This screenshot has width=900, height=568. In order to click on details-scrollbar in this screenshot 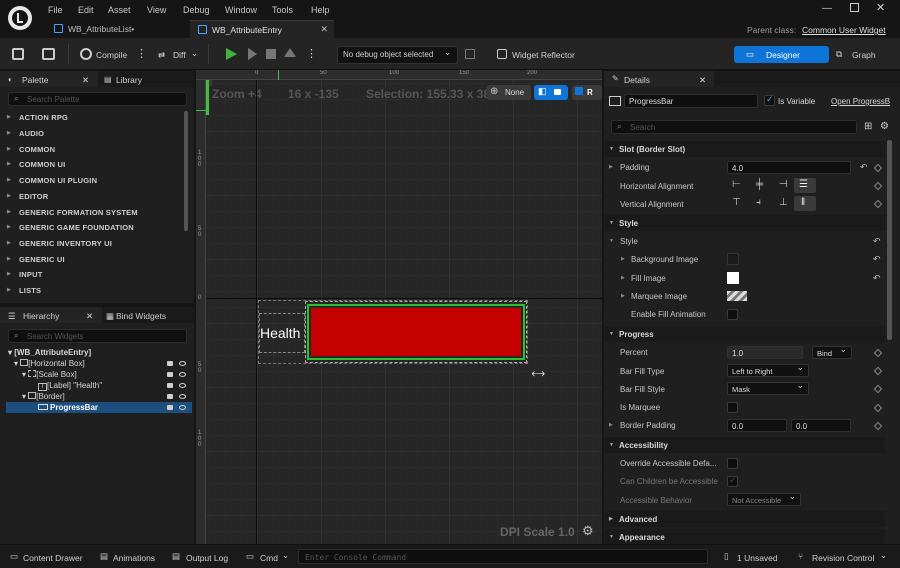, I will do `click(889, 240)`.